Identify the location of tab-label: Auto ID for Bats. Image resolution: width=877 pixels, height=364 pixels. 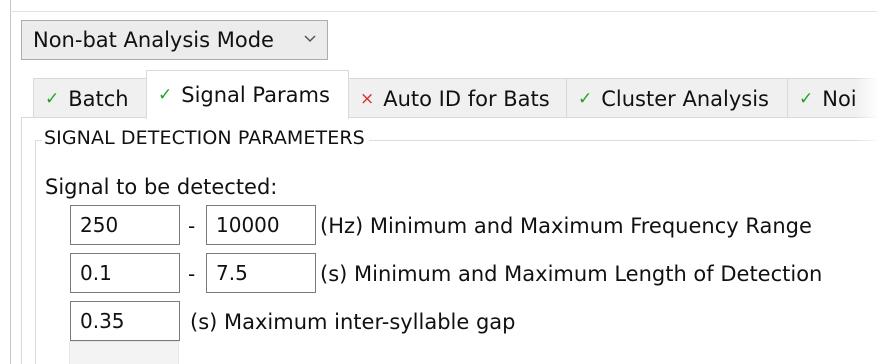
(466, 98).